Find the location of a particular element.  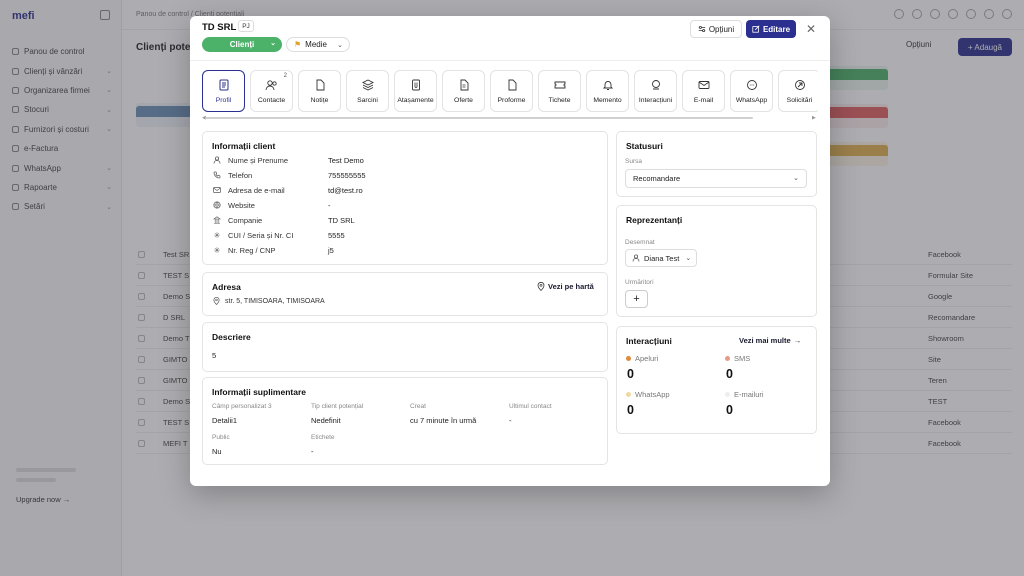

priority-label: Medie is located at coordinates (316, 44).